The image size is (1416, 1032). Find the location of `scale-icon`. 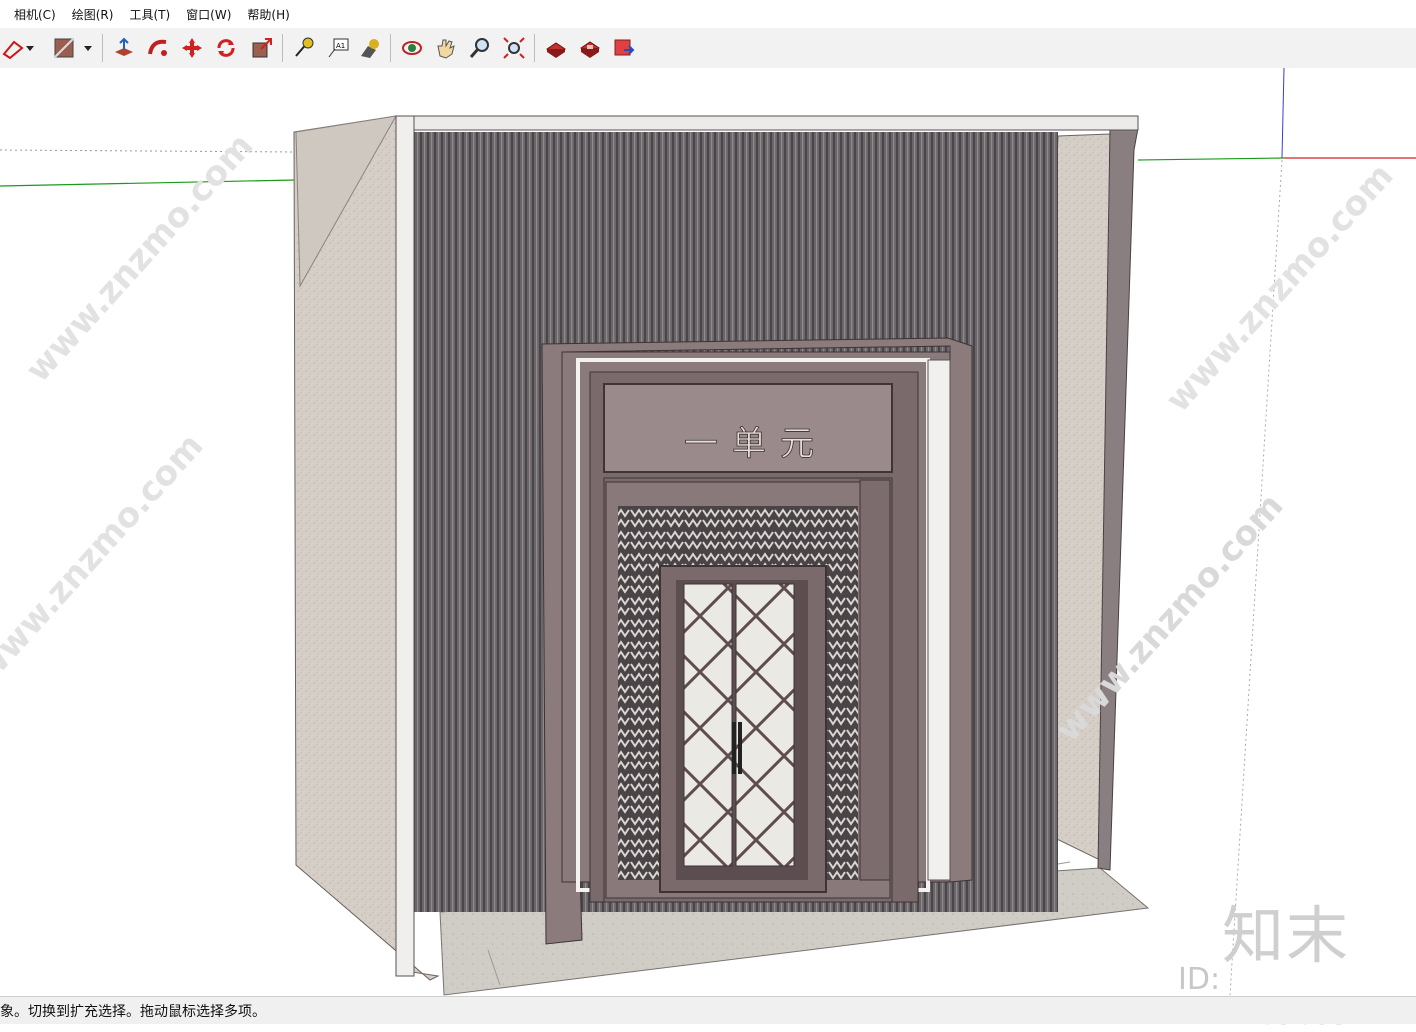

scale-icon is located at coordinates (262, 48).